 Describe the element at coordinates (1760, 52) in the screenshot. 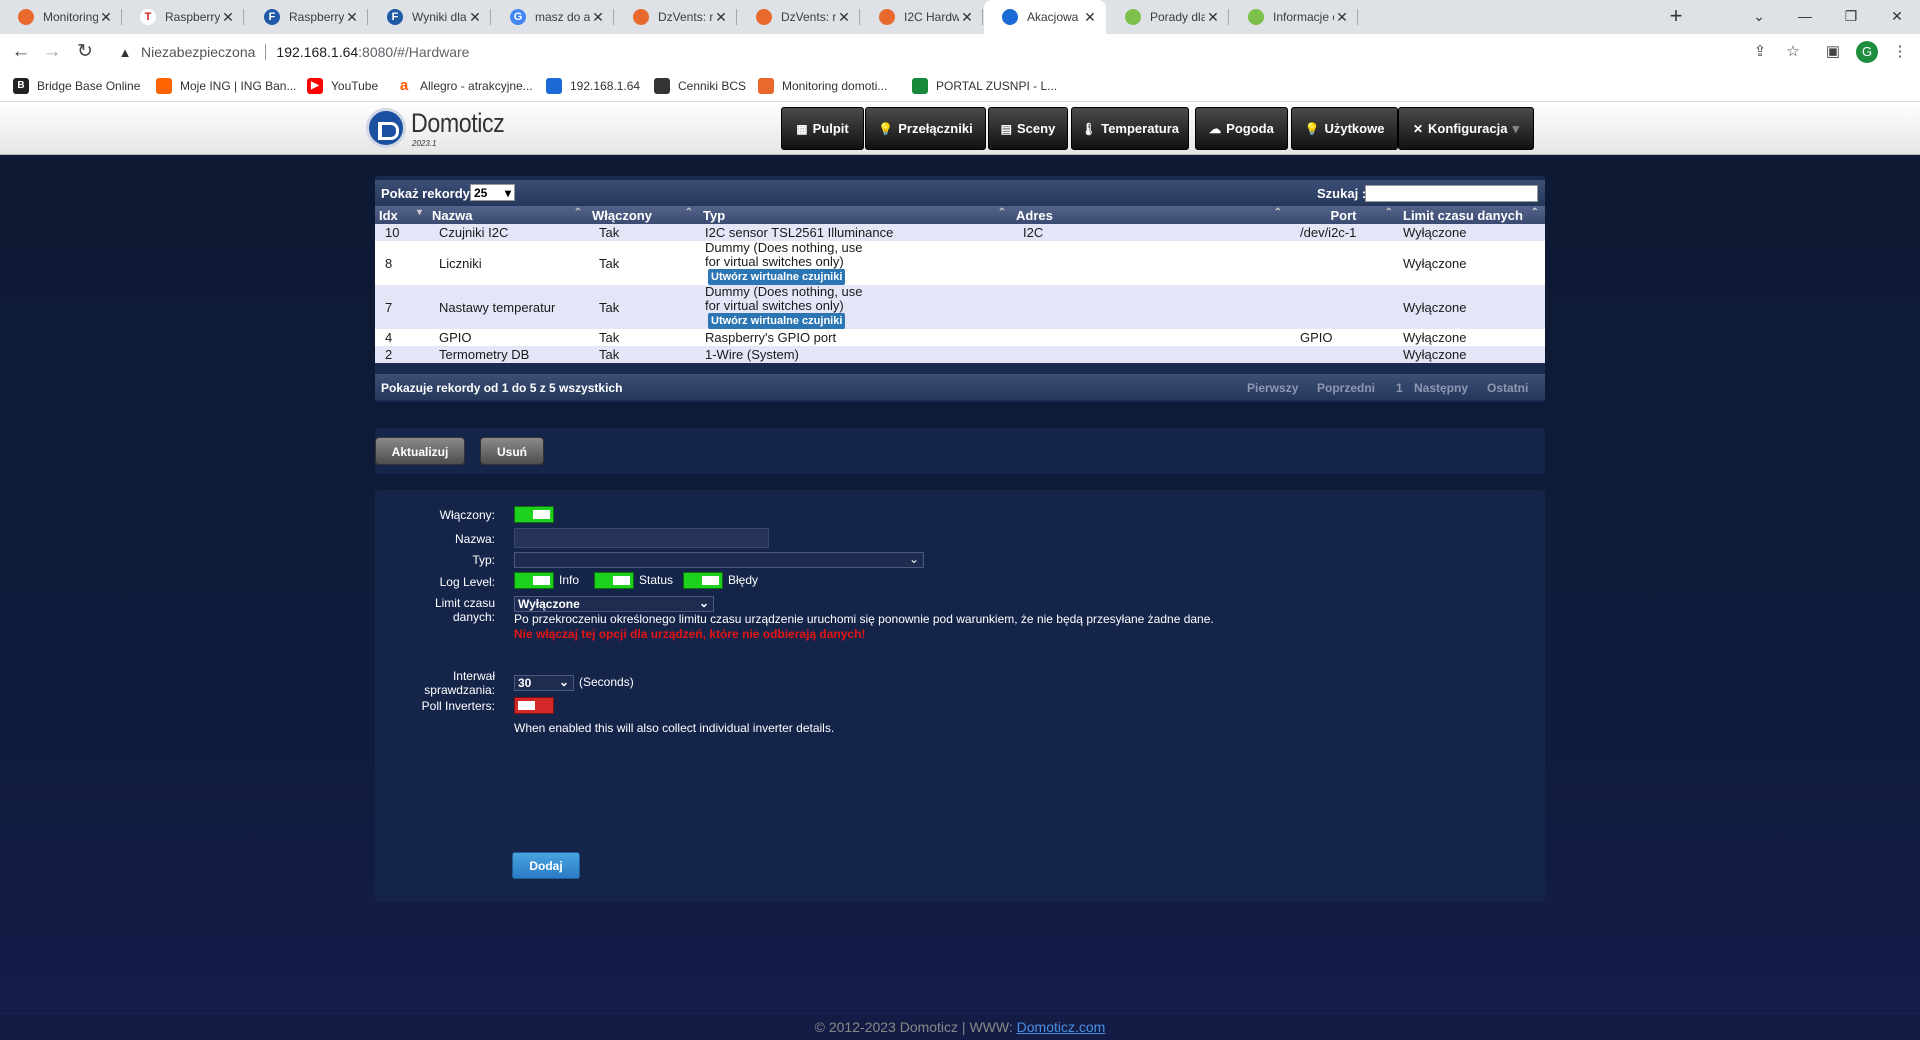

I see `share-icon: ⇪` at that location.